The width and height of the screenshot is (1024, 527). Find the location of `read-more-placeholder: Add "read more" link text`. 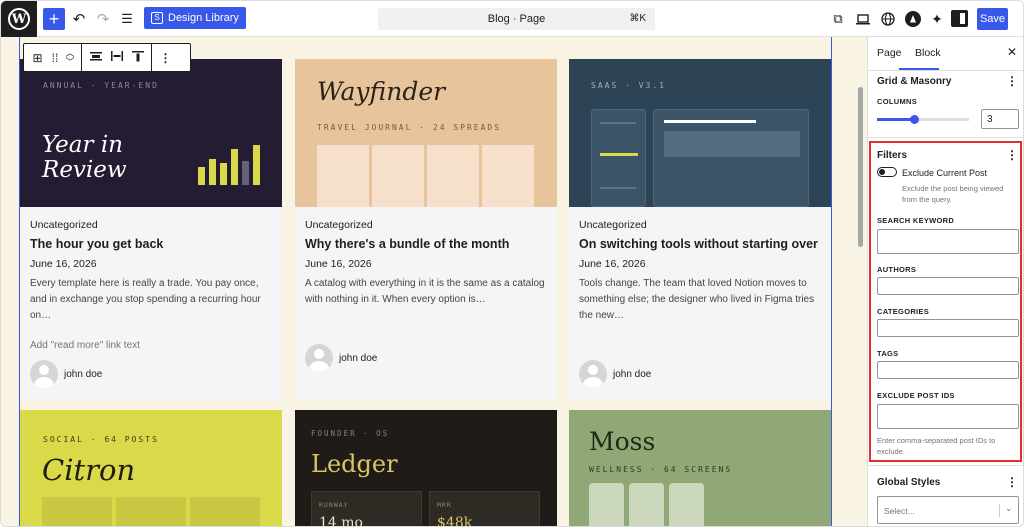

read-more-placeholder: Add "read more" link text is located at coordinates (85, 345).